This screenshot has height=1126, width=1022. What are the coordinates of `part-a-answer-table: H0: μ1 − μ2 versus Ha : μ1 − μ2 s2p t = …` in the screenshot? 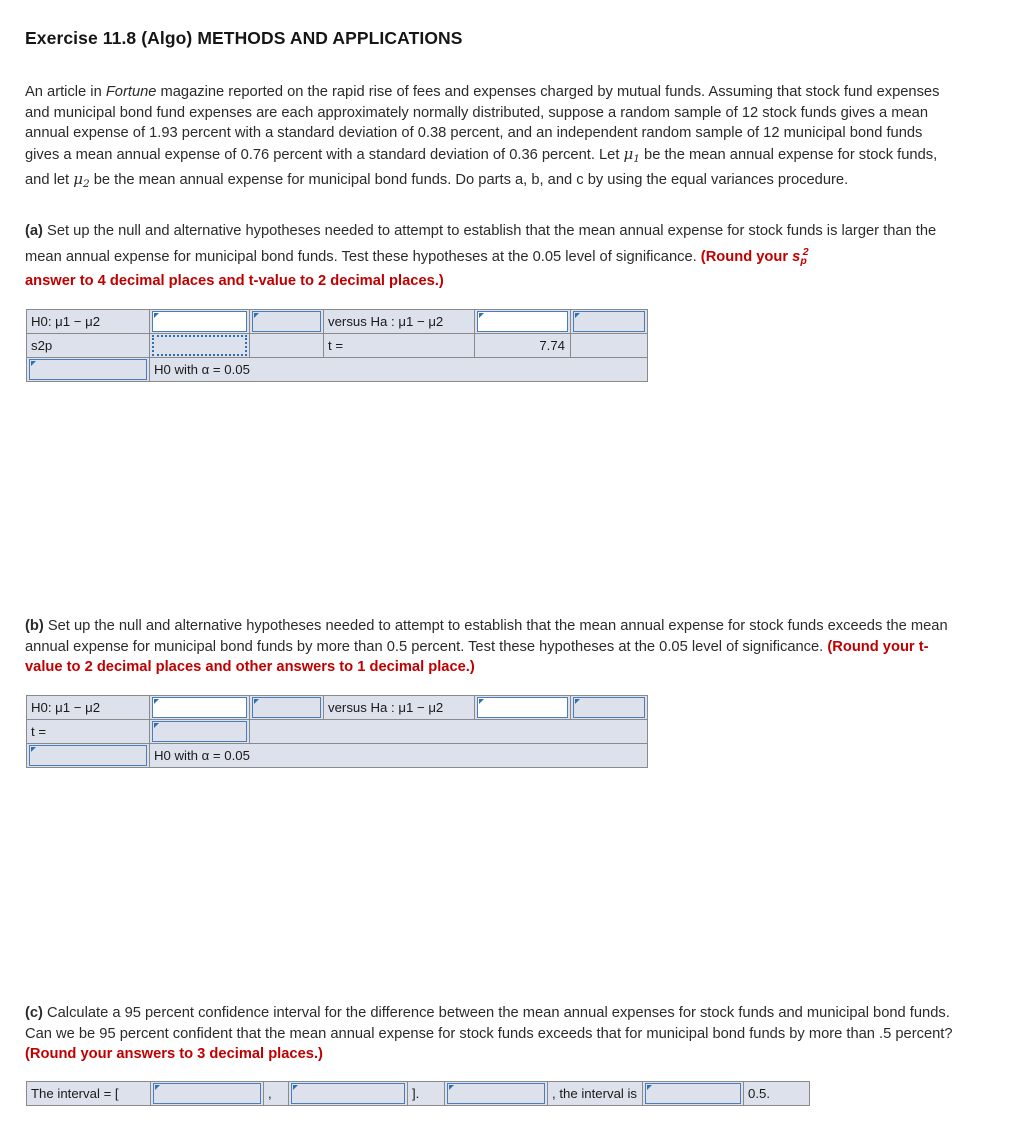 It's located at (337, 345).